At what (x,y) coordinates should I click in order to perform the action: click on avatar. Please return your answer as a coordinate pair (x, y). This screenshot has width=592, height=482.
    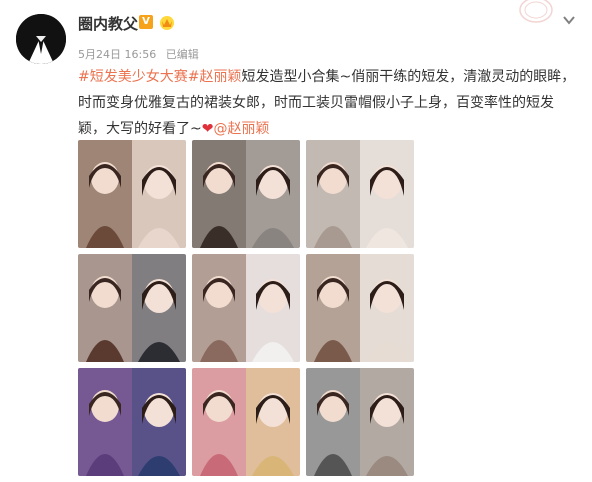
    Looking at the image, I should click on (41, 39).